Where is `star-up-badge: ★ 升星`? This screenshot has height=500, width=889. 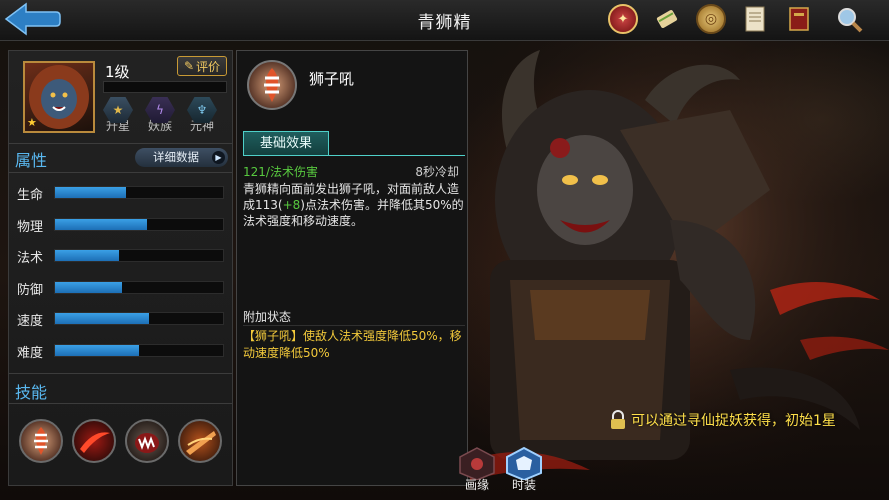 star-up-badge: ★ 升星 is located at coordinates (118, 117).